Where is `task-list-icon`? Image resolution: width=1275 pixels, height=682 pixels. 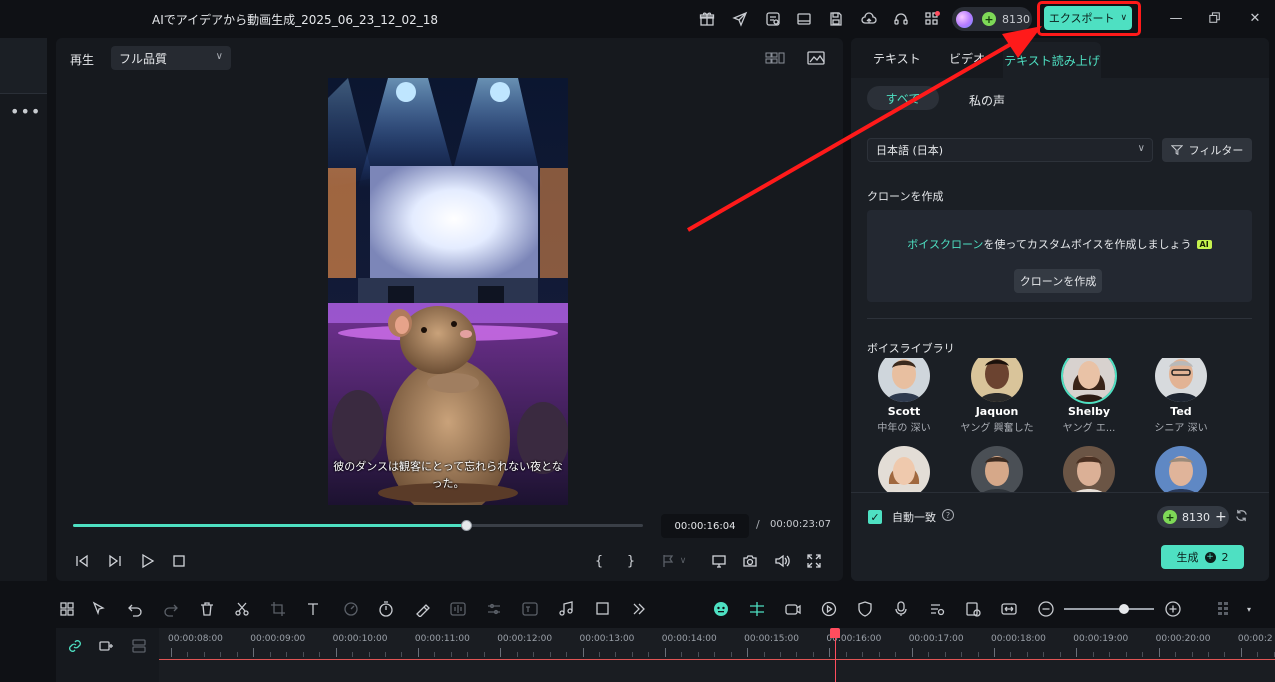
task-list-icon is located at coordinates (773, 19).